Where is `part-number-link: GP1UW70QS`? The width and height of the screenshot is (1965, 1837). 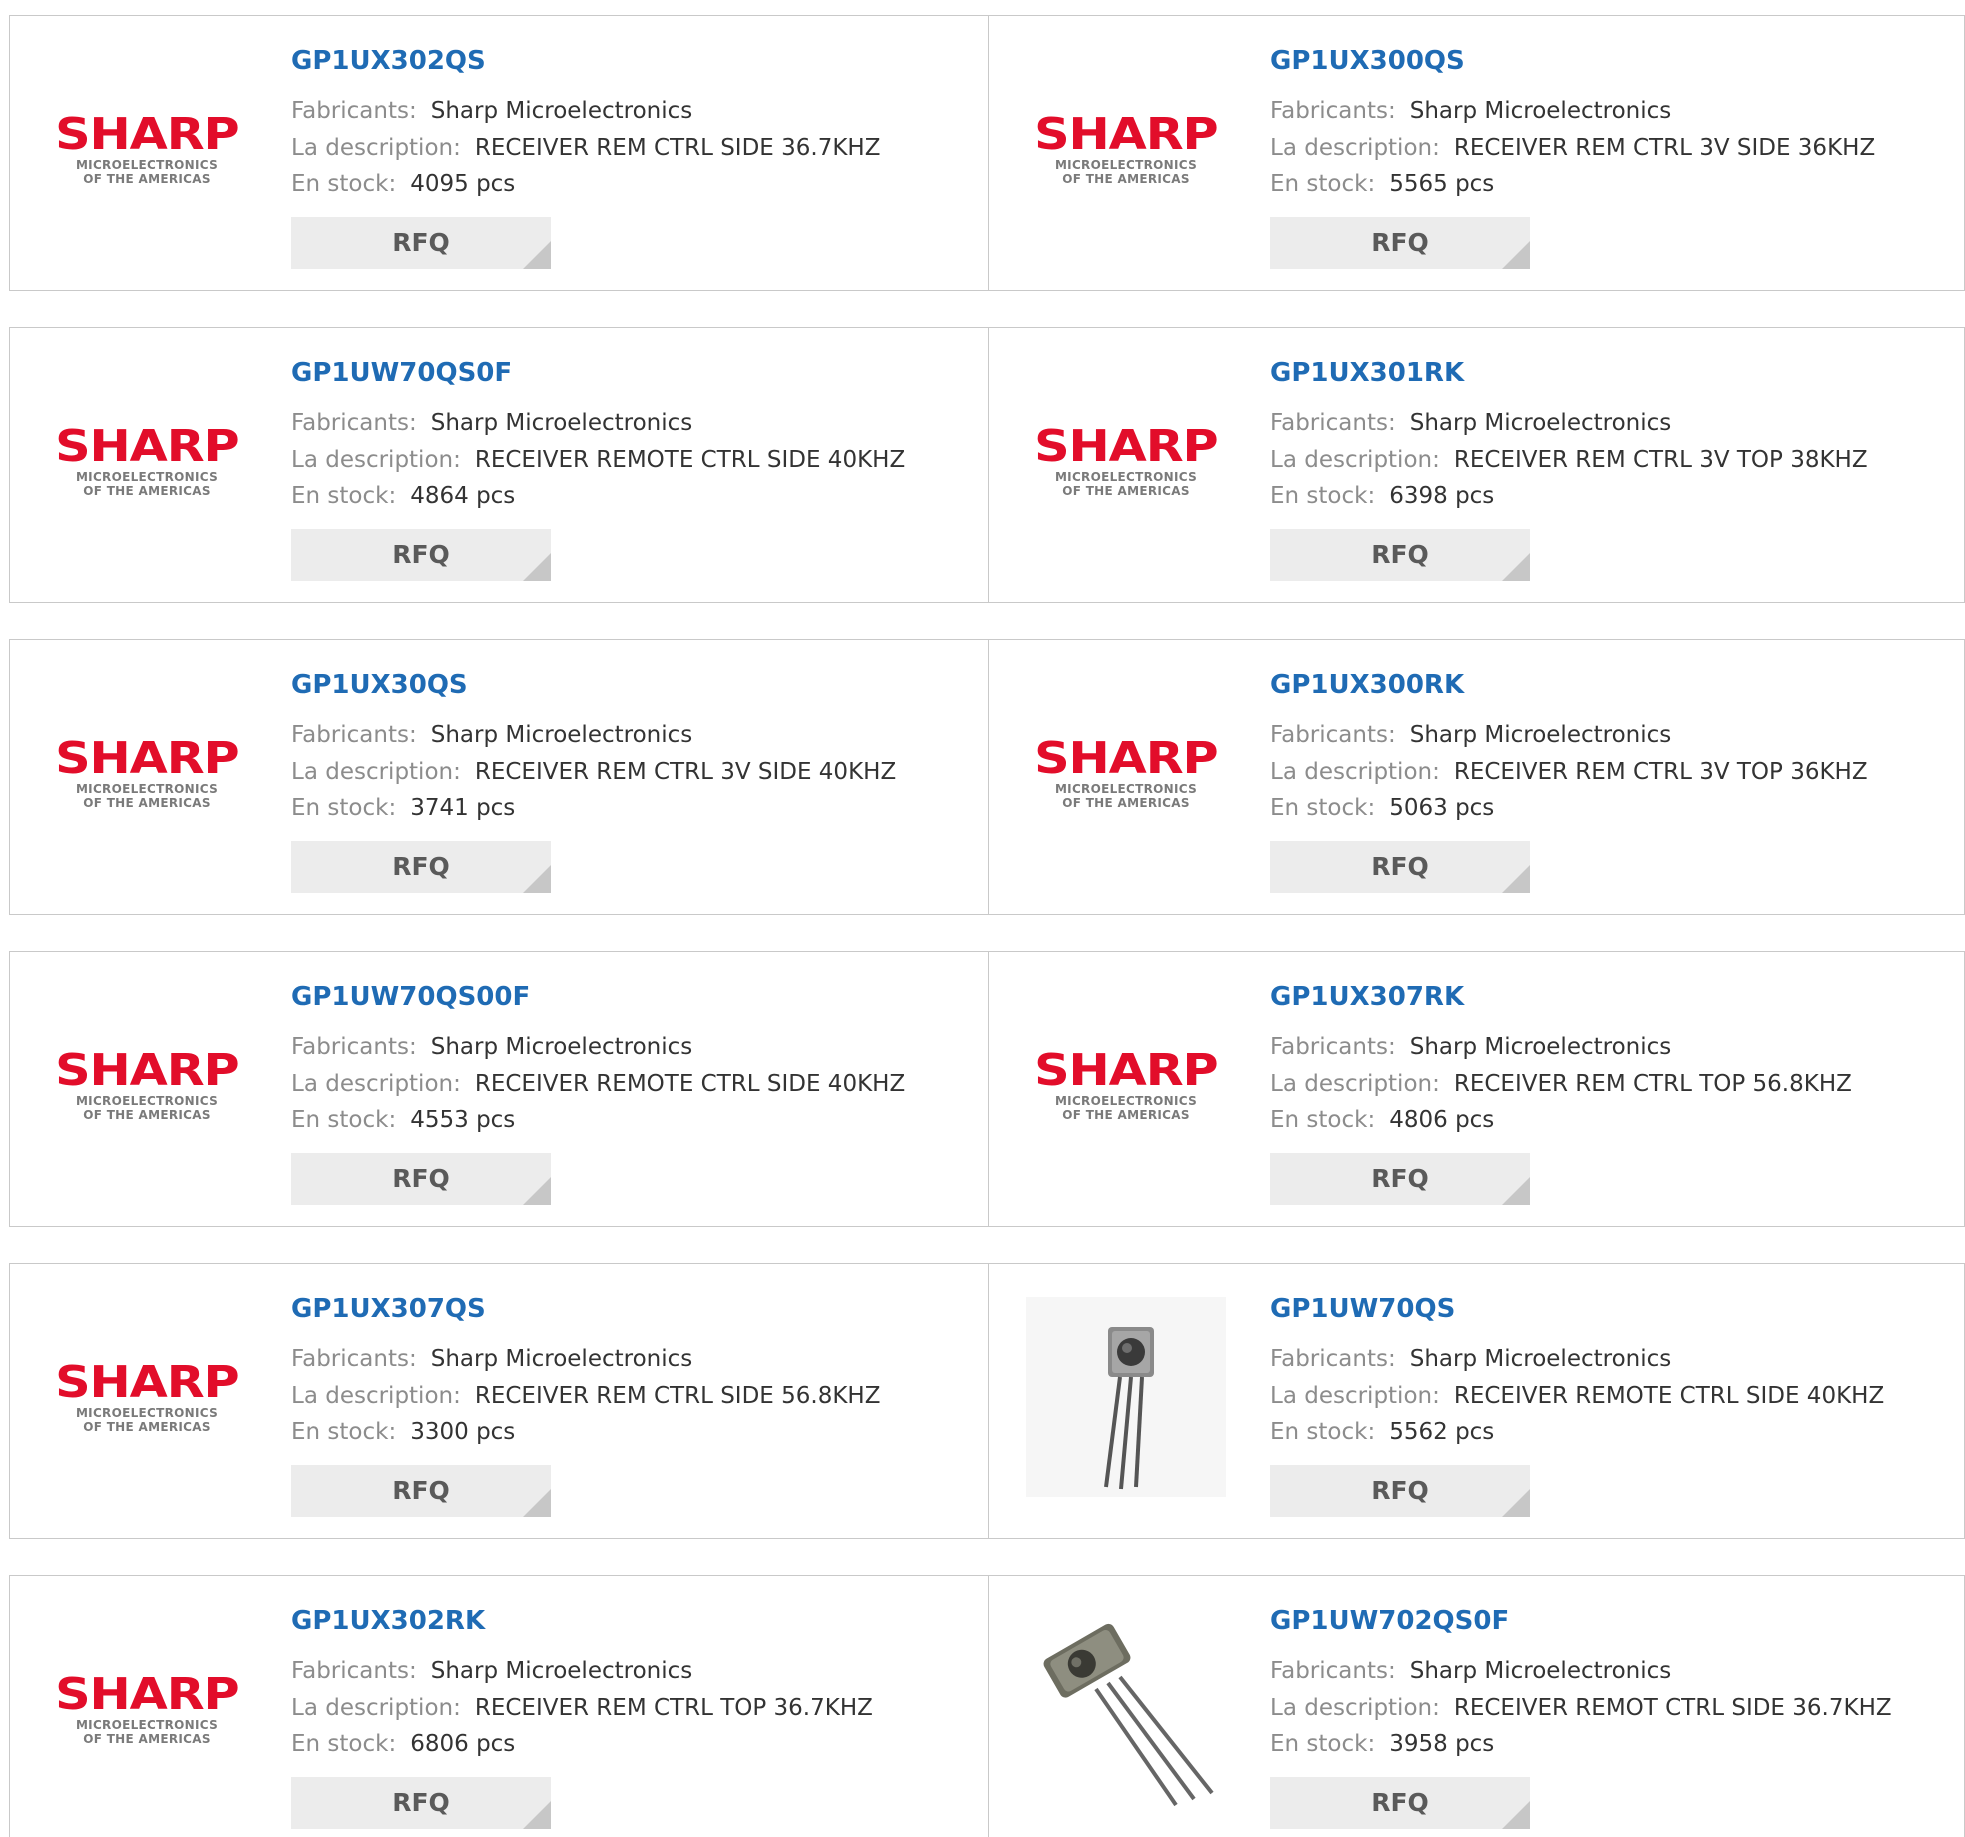 part-number-link: GP1UW70QS is located at coordinates (1362, 1309).